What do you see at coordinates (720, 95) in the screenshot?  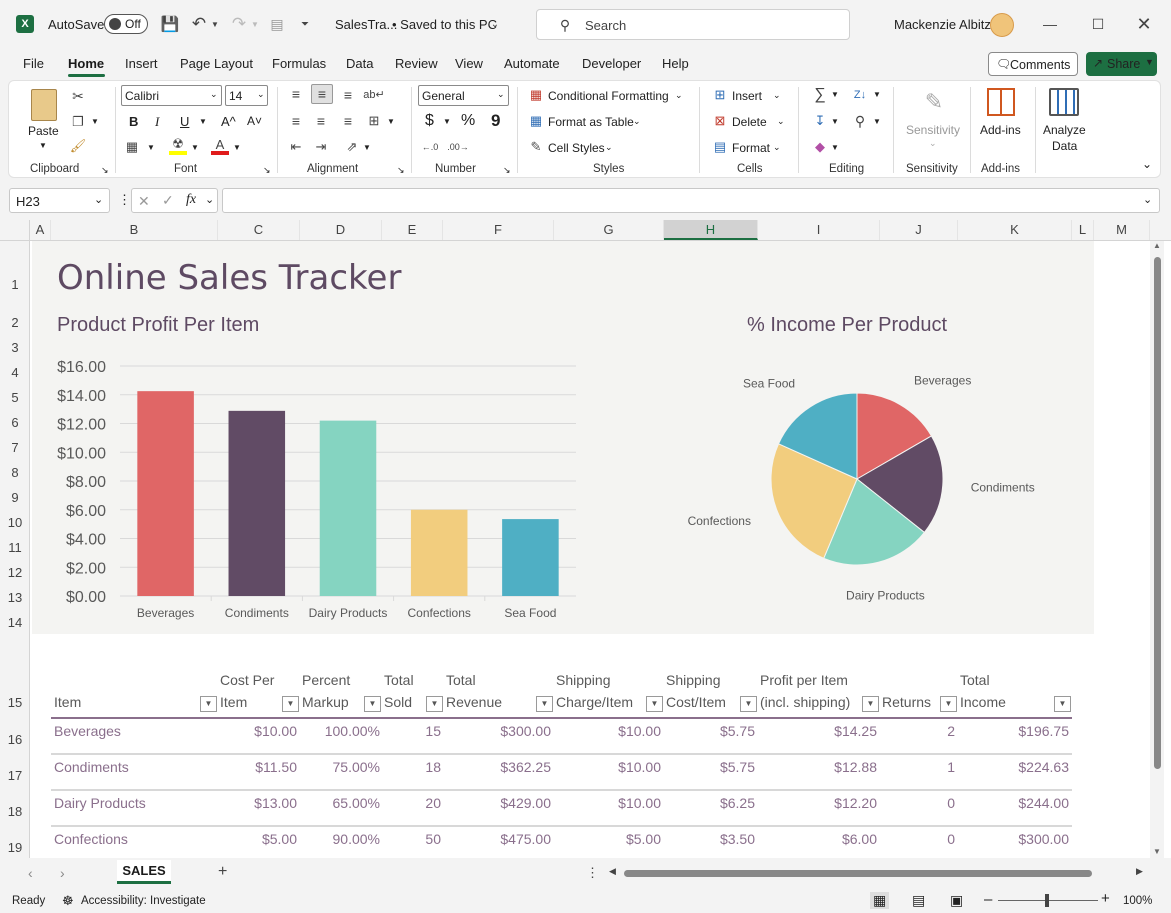 I see `insert-cells-icon: ⊞` at bounding box center [720, 95].